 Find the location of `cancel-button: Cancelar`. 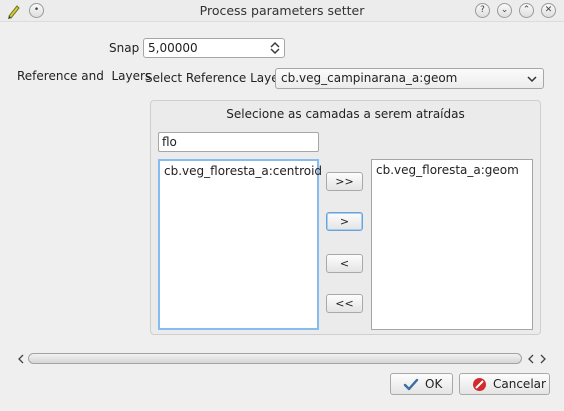

cancel-button: Cancelar is located at coordinates (504, 384).